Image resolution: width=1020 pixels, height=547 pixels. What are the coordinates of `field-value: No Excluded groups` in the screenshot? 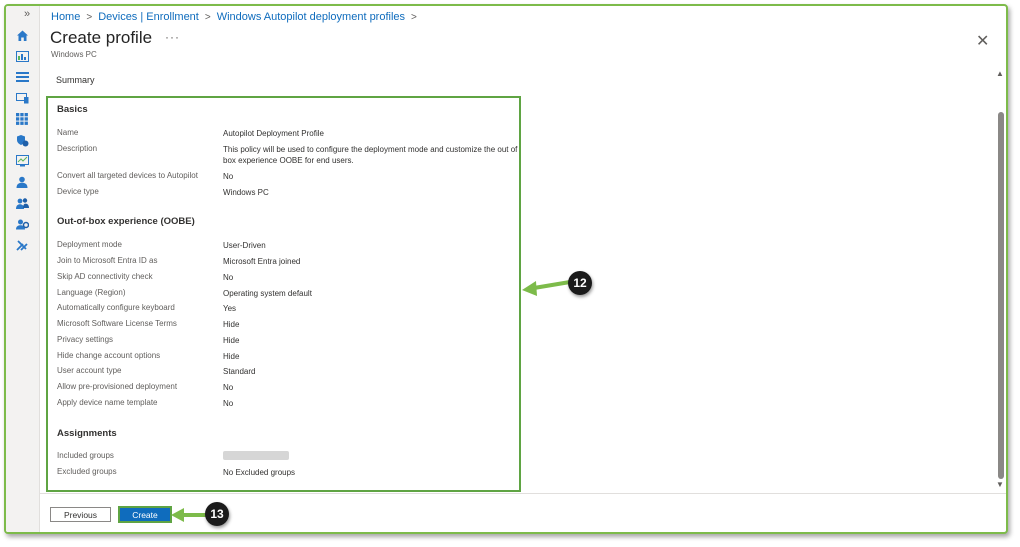 It's located at (259, 472).